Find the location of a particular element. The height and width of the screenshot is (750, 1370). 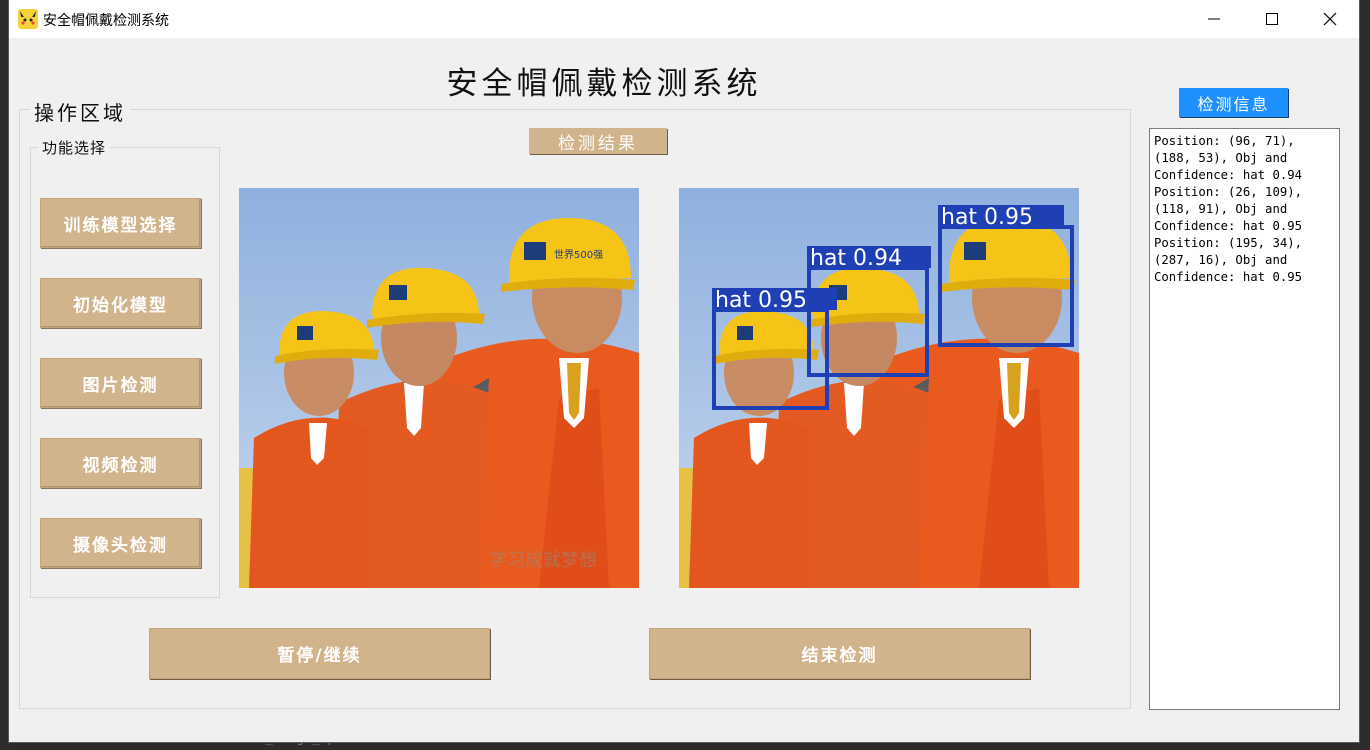

maximize-button is located at coordinates (1272, 19).